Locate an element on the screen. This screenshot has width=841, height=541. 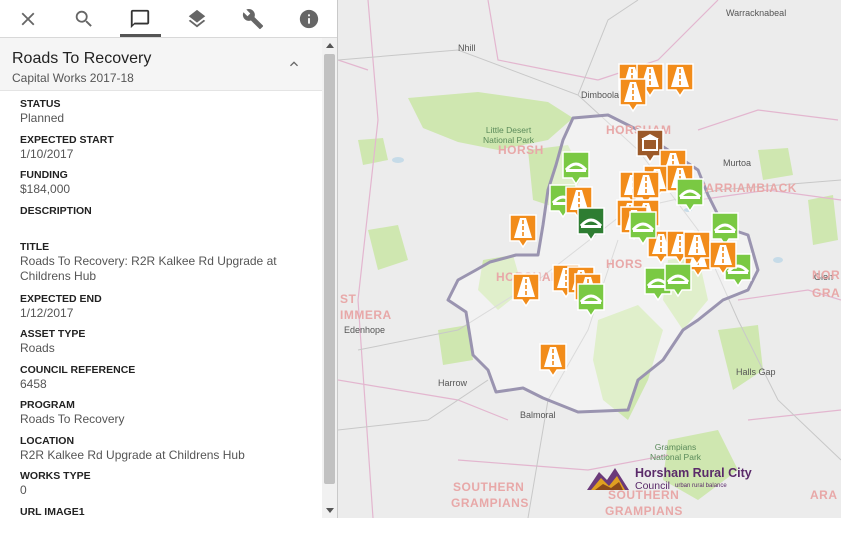
field-label: TITLE is located at coordinates (165, 247).